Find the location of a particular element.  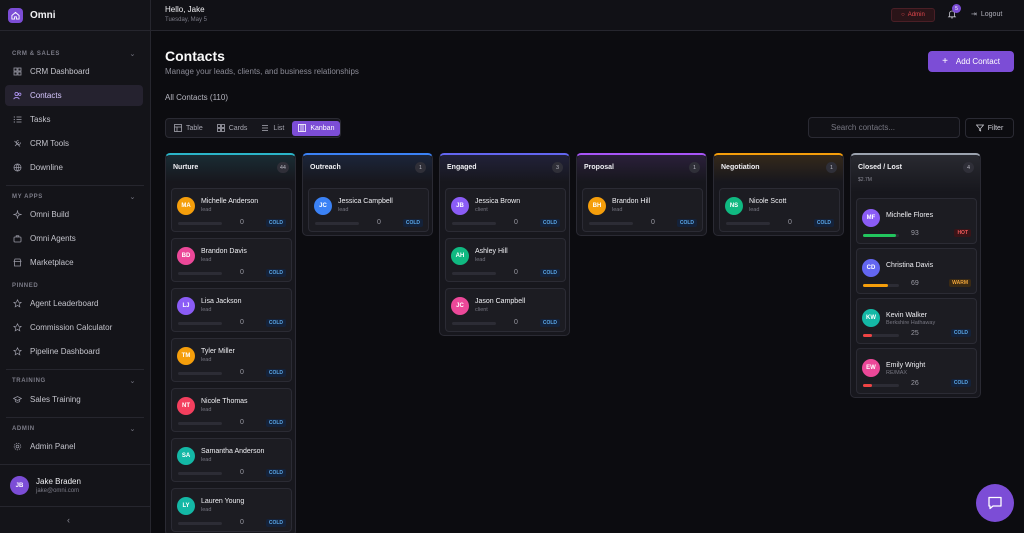

shield-icon: ○ is located at coordinates (903, 15).